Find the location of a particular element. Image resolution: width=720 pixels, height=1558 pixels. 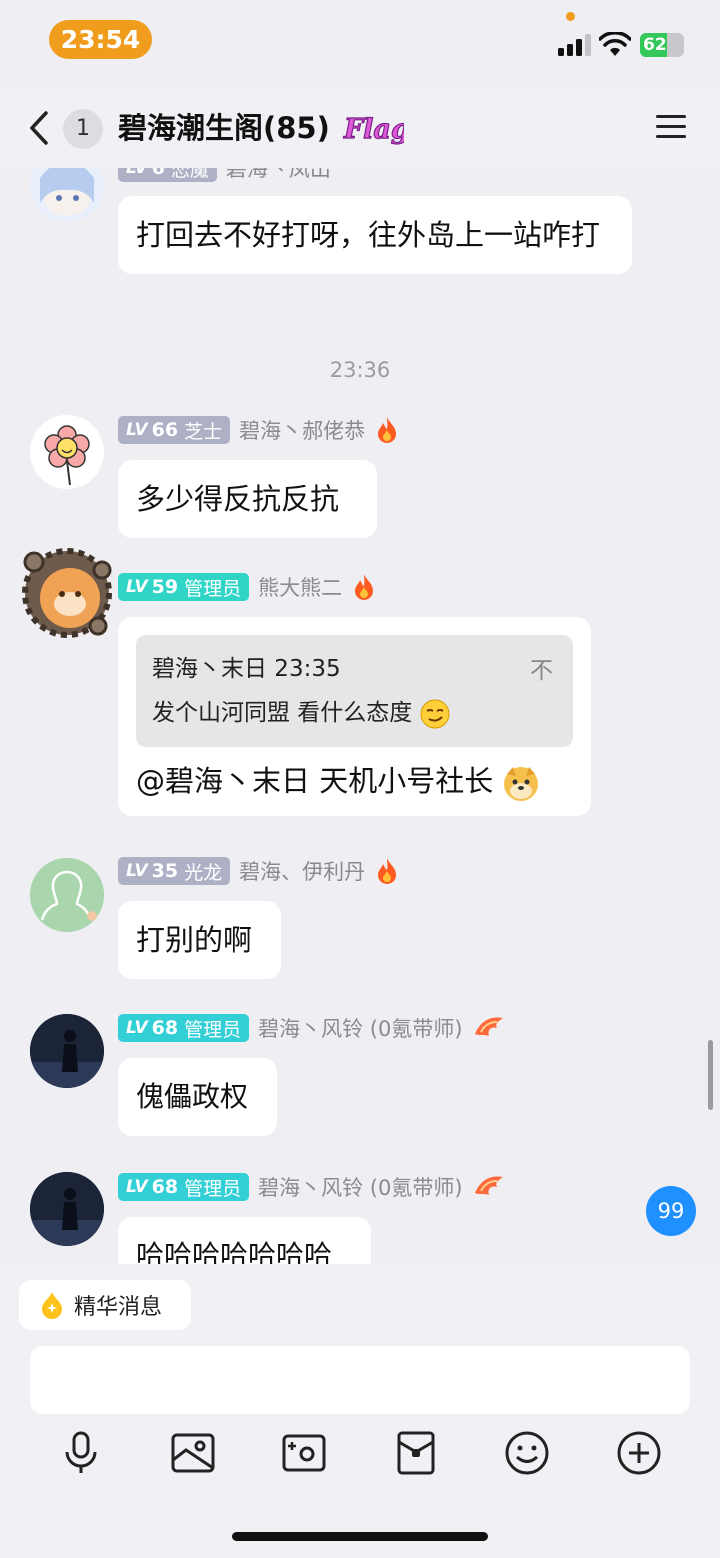

red-packet-icon is located at coordinates (416, 1453).